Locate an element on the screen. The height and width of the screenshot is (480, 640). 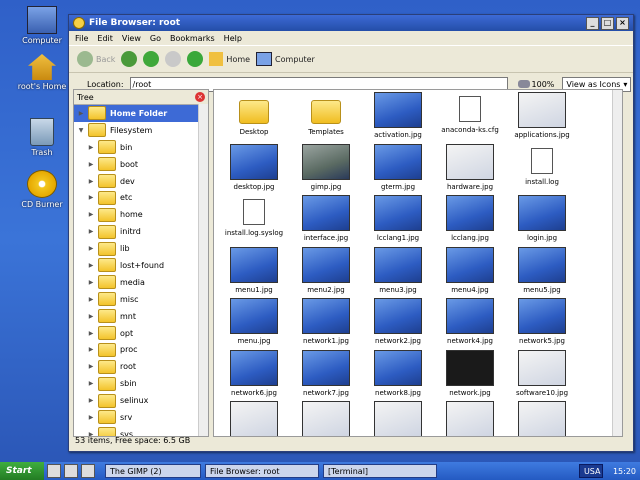
tree-item: ▼ Filesystem is located at coordinates (141, 130).